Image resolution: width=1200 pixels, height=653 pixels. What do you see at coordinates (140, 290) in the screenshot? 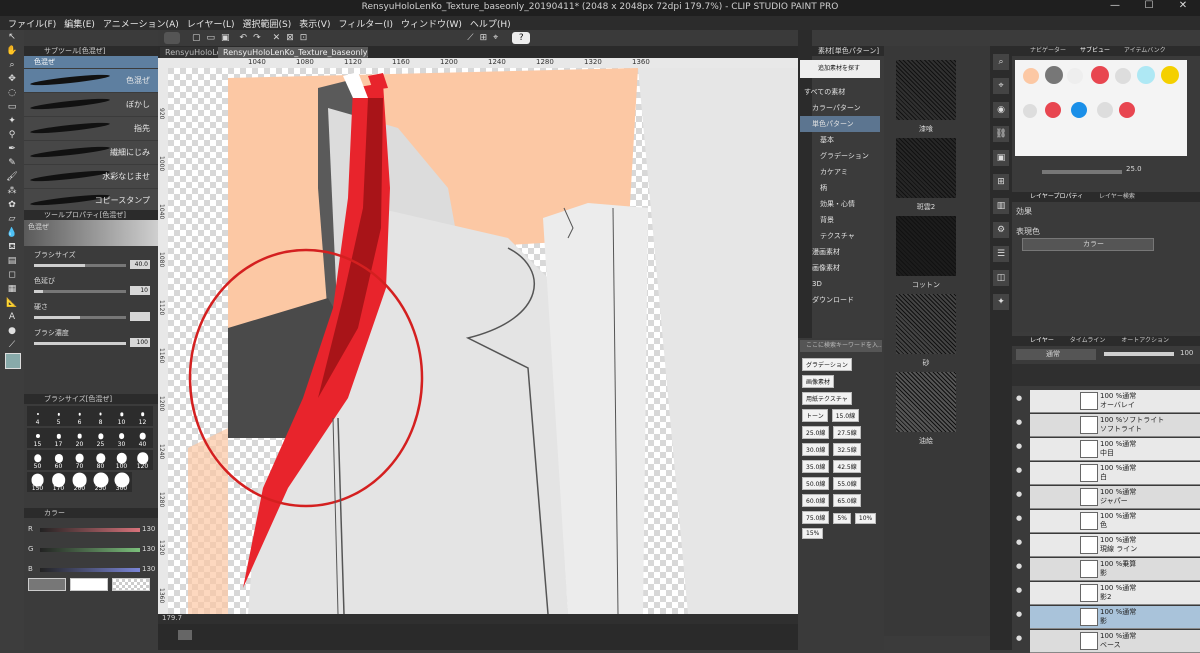
I see `property-value: 10` at bounding box center [140, 290].